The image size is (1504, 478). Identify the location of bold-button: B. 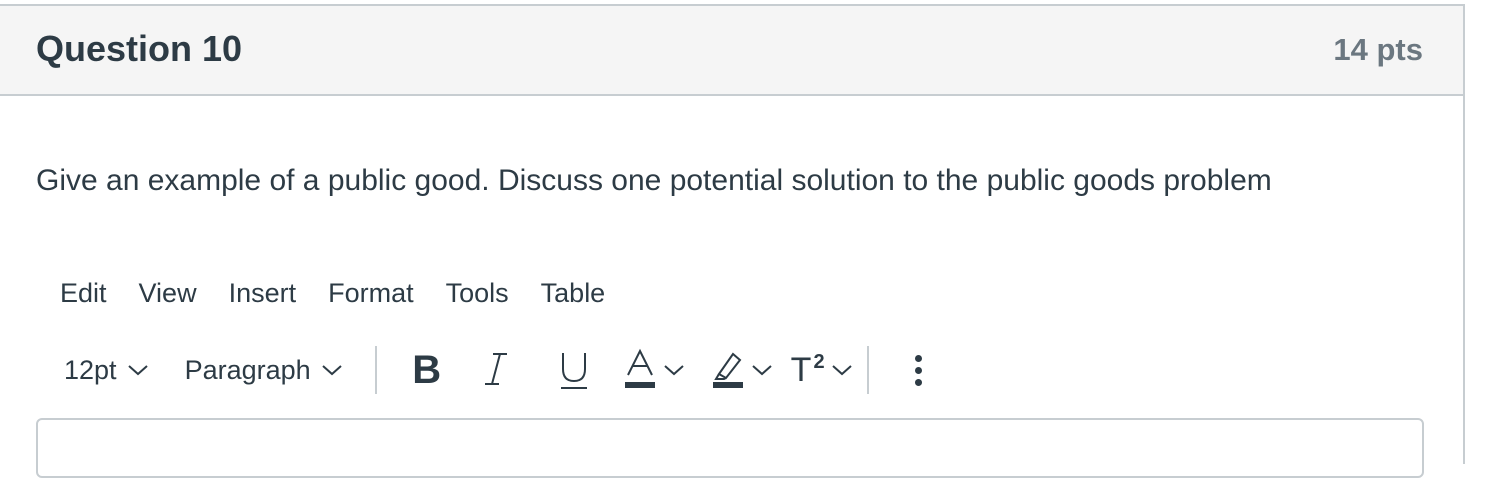
(427, 370).